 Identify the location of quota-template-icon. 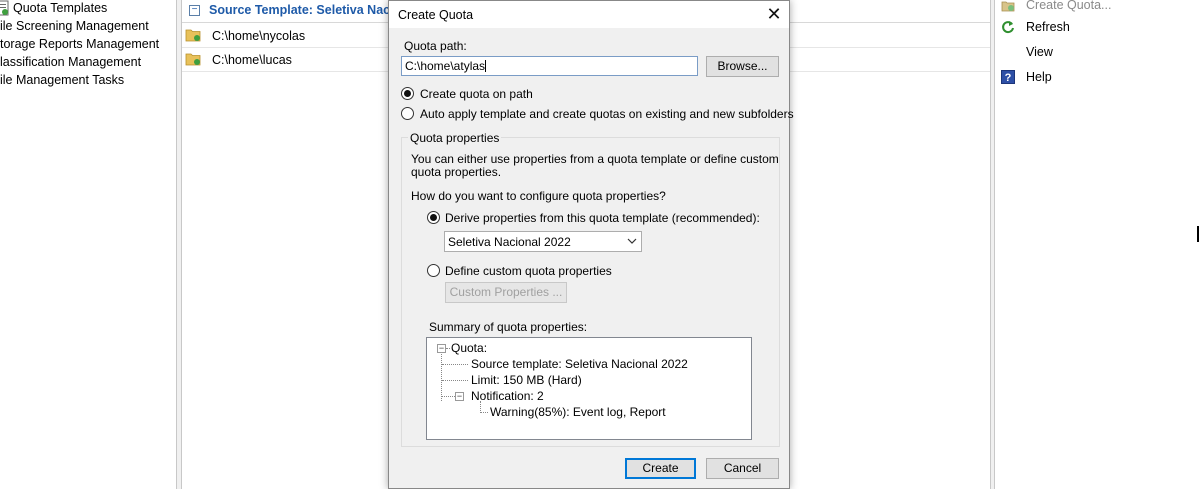
(4, 8).